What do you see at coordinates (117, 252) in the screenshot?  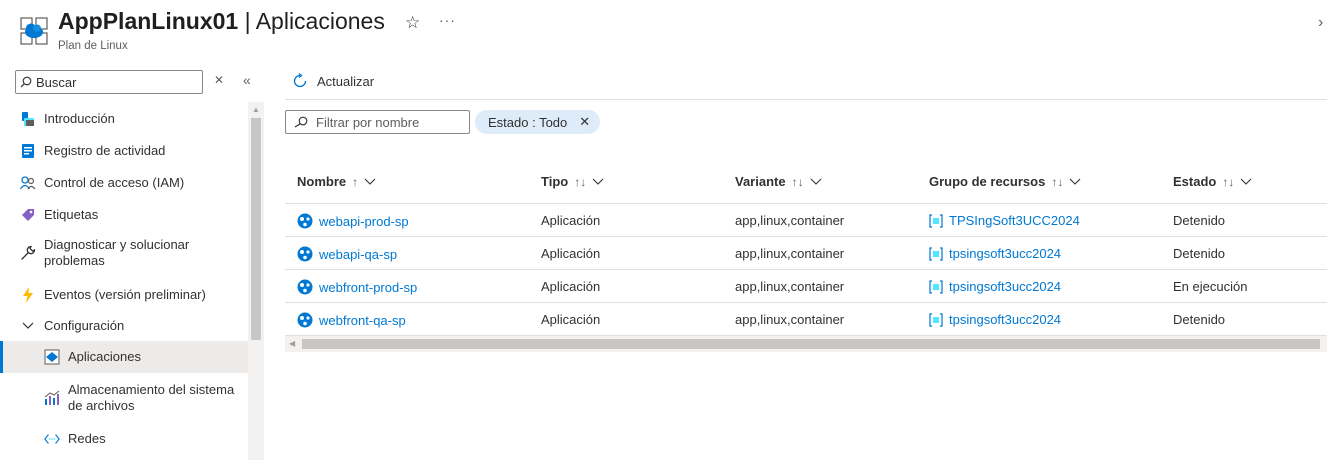 I see `sidebar-item-label: Diagnosticar y solucionar problemas` at bounding box center [117, 252].